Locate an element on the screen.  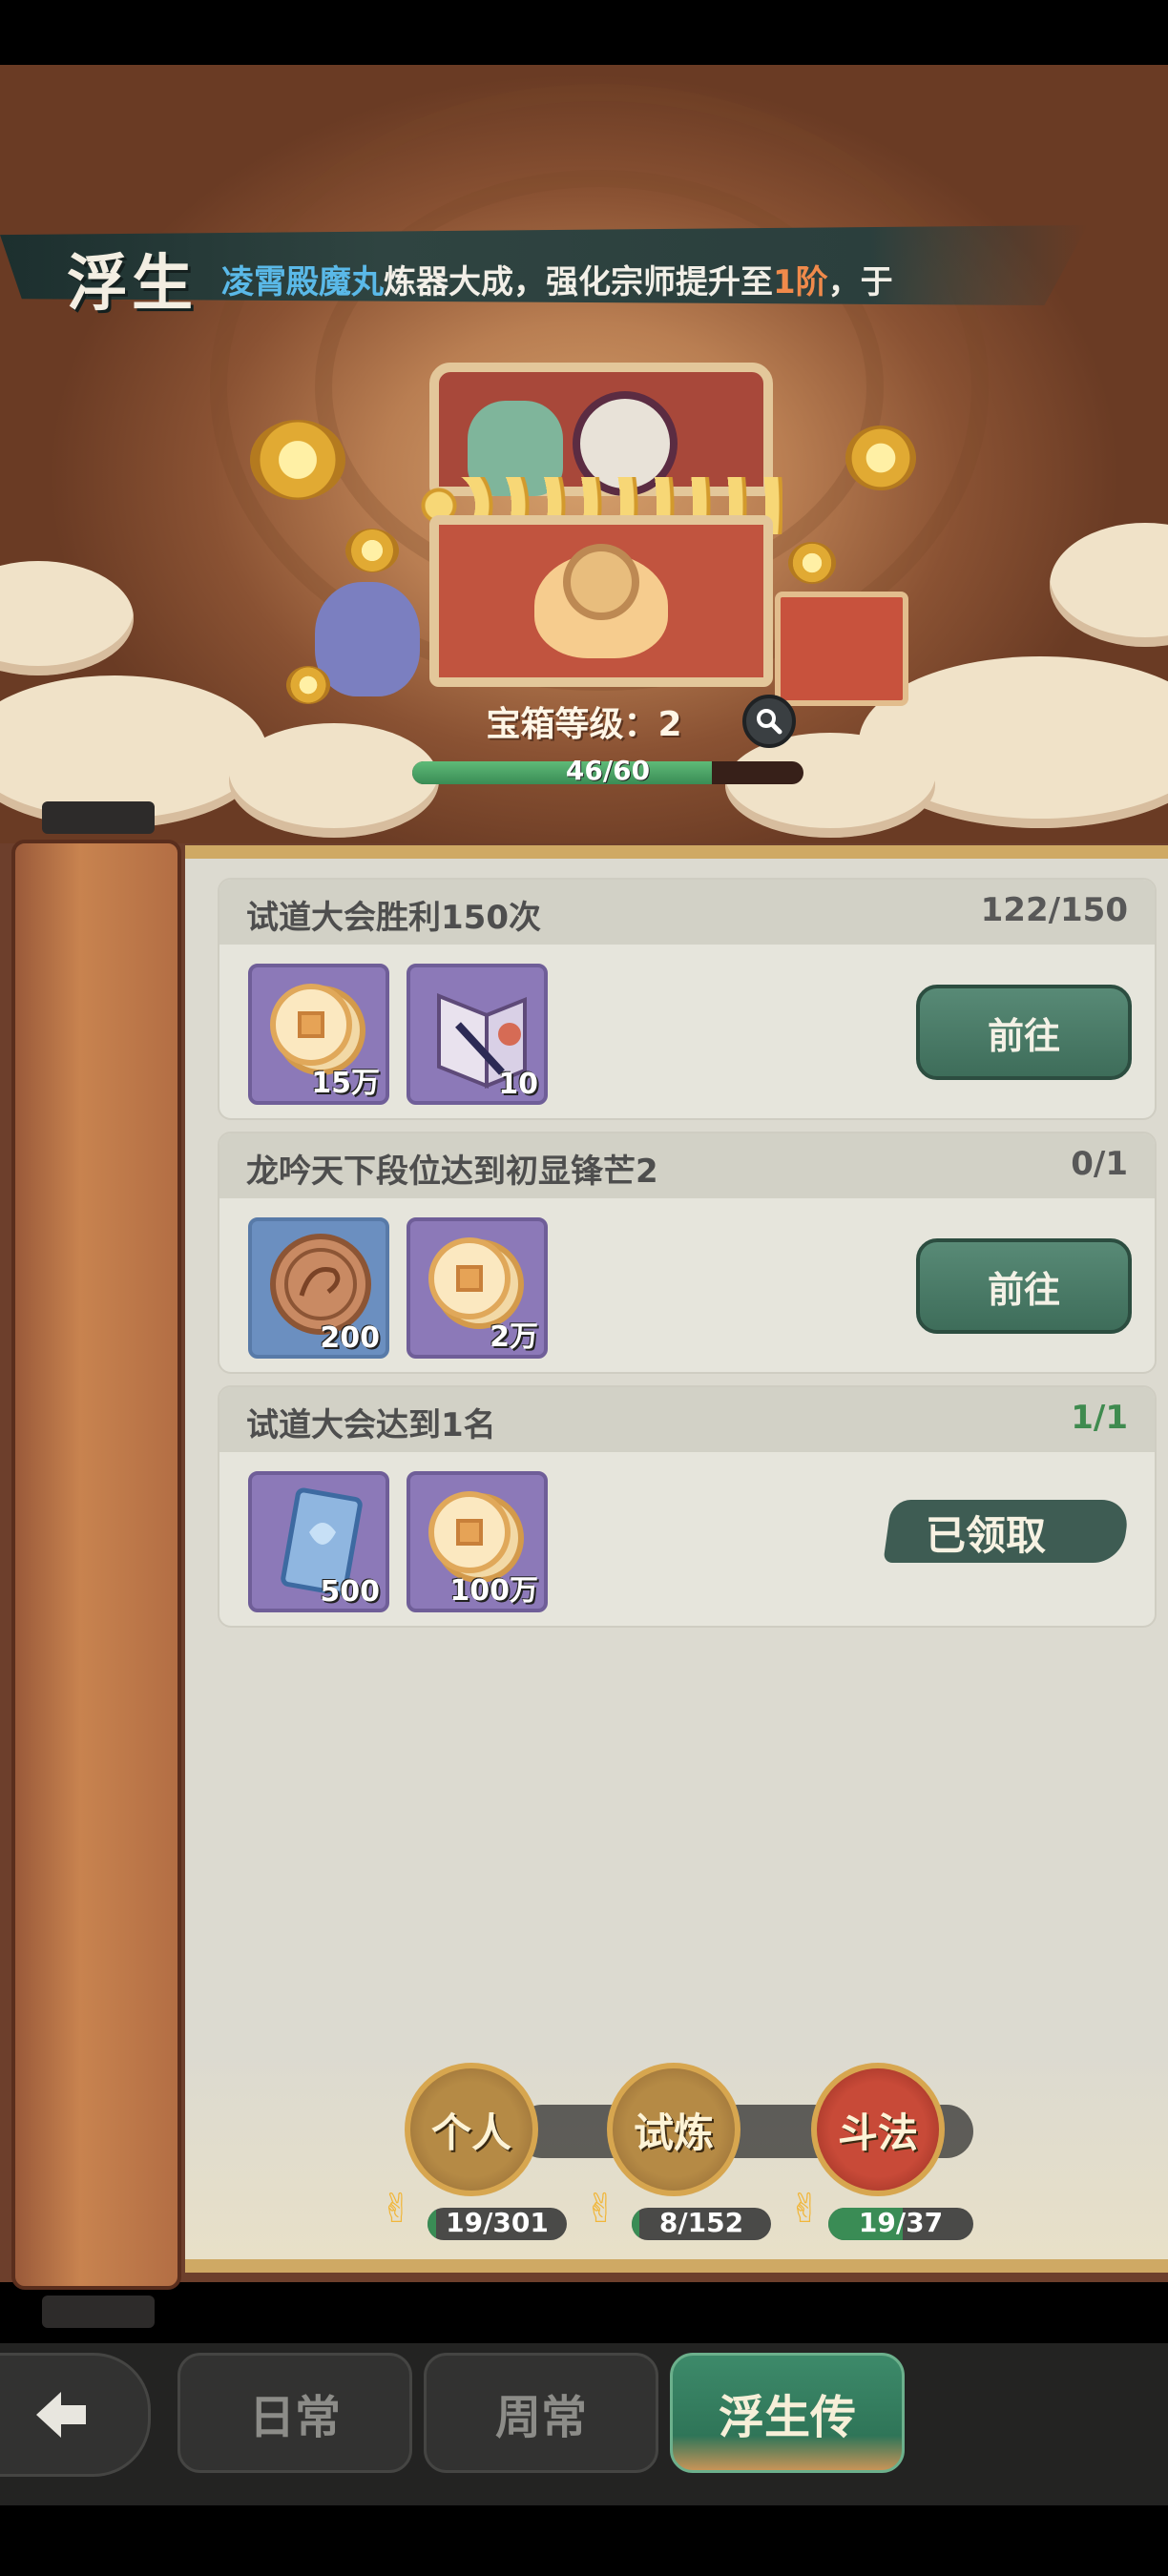
category-duel: 斗法 is located at coordinates (878, 2129).